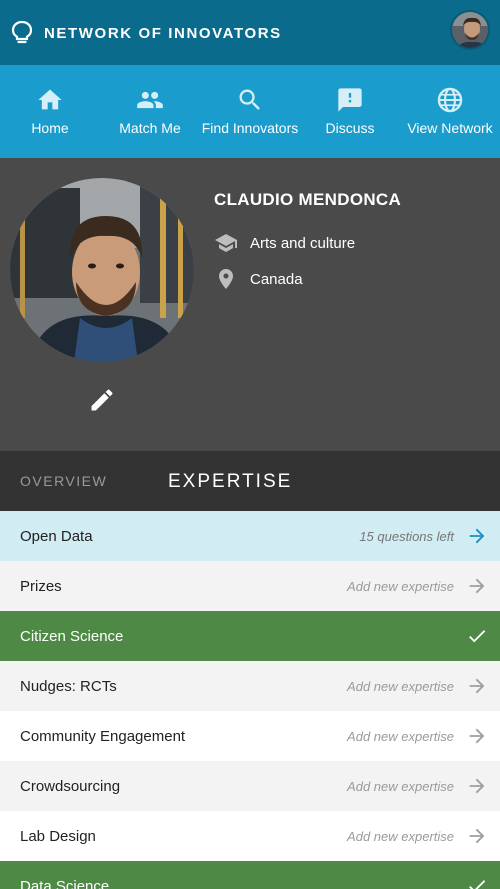 This screenshot has height=889, width=500. Describe the element at coordinates (470, 30) in the screenshot. I see `user-avatar` at that location.